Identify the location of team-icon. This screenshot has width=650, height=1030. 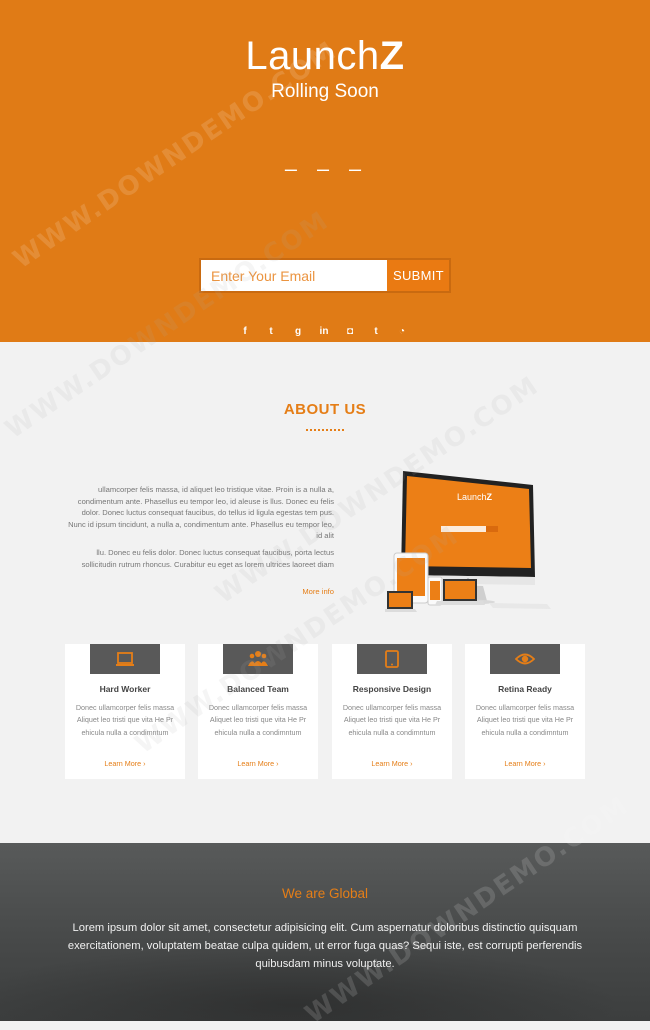
(258, 658).